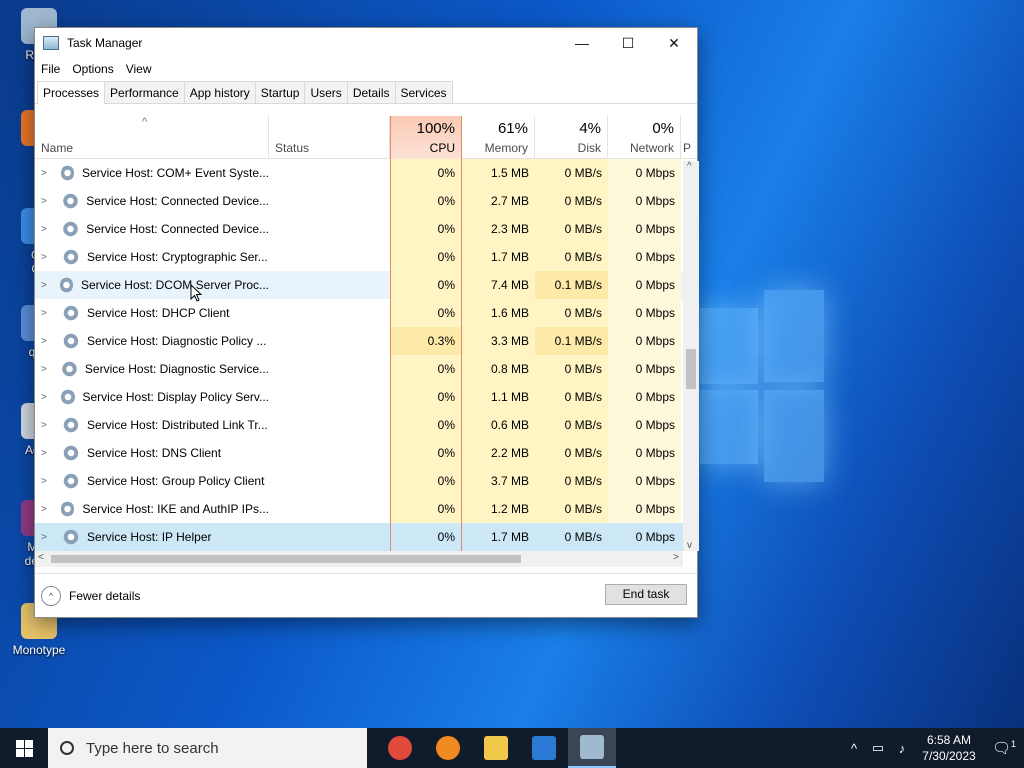 This screenshot has width=1024, height=768. What do you see at coordinates (426, 137) in the screenshot?
I see `column-cpu: 100% CPU` at bounding box center [426, 137].